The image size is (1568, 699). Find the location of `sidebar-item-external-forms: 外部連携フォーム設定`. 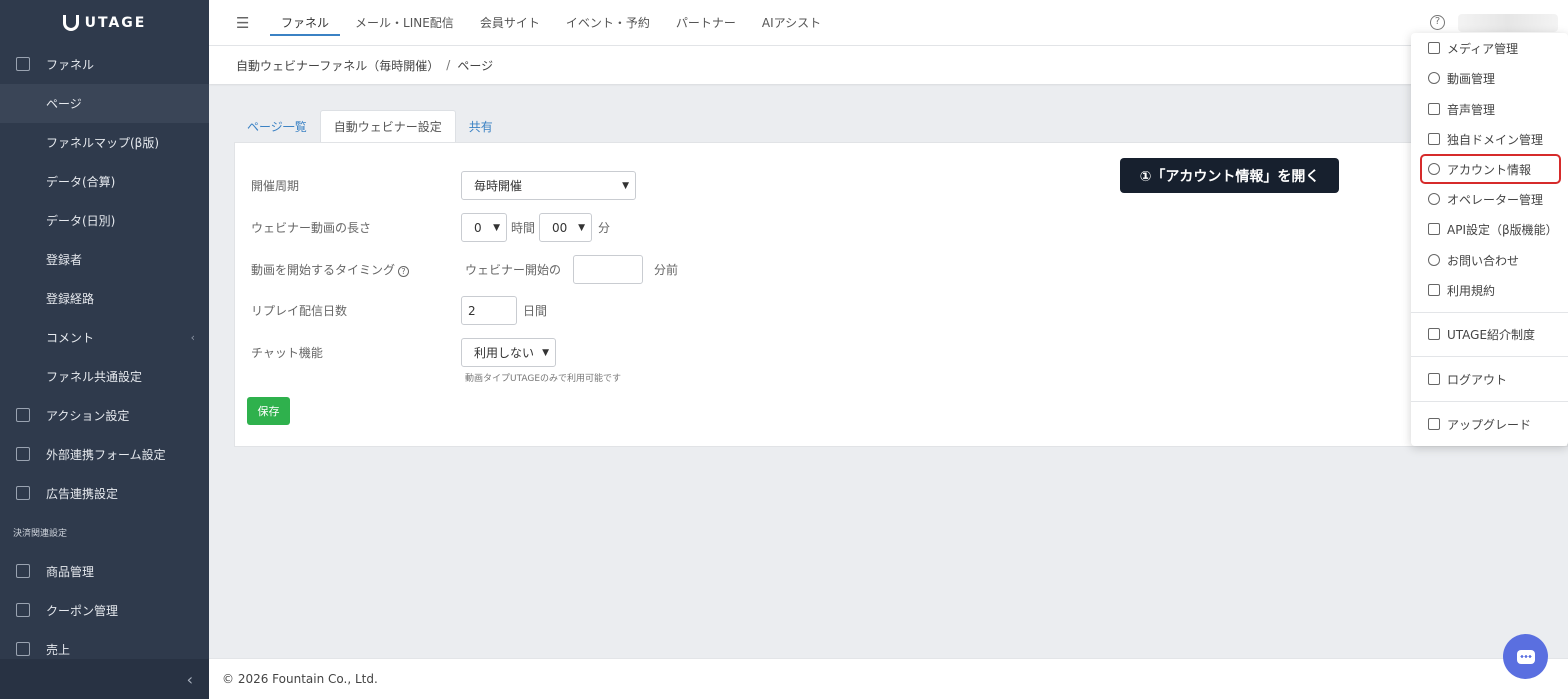

sidebar-item-external-forms: 外部連携フォーム設定 is located at coordinates (104, 454).